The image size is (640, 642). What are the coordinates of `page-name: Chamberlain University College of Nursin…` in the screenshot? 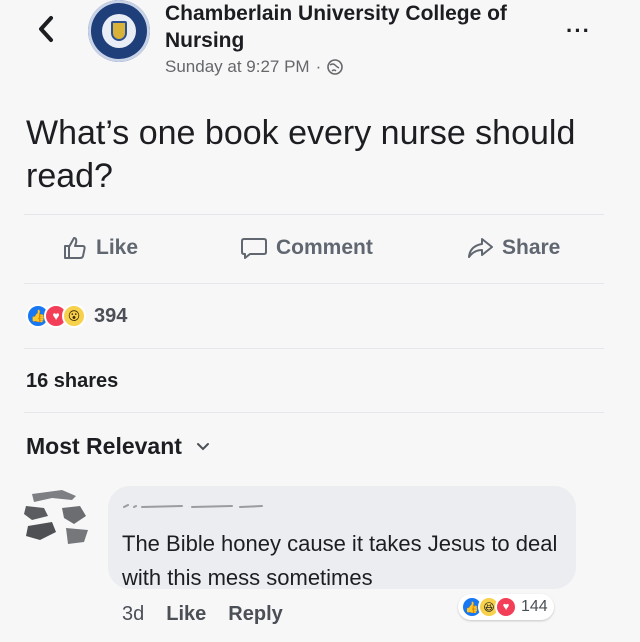 It's located at (365, 27).